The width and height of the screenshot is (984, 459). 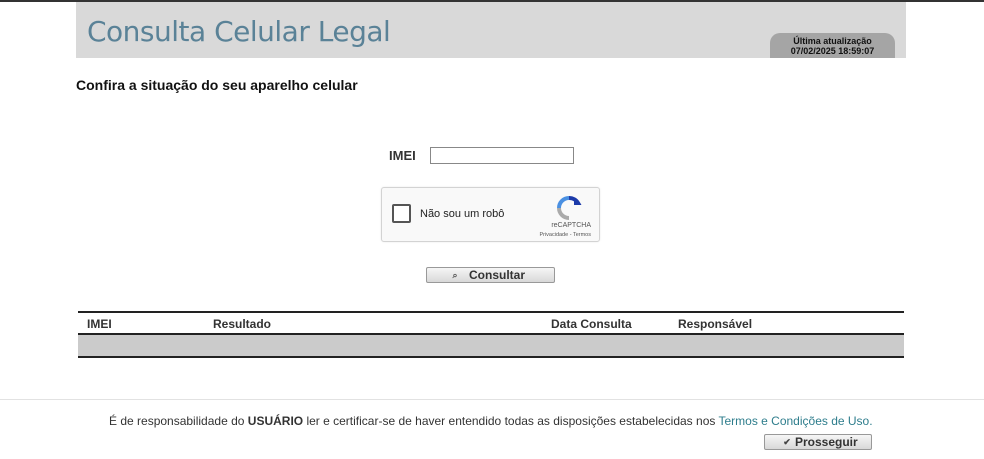 I want to click on col-data-consulta: Data Consulta, so click(x=591, y=324).